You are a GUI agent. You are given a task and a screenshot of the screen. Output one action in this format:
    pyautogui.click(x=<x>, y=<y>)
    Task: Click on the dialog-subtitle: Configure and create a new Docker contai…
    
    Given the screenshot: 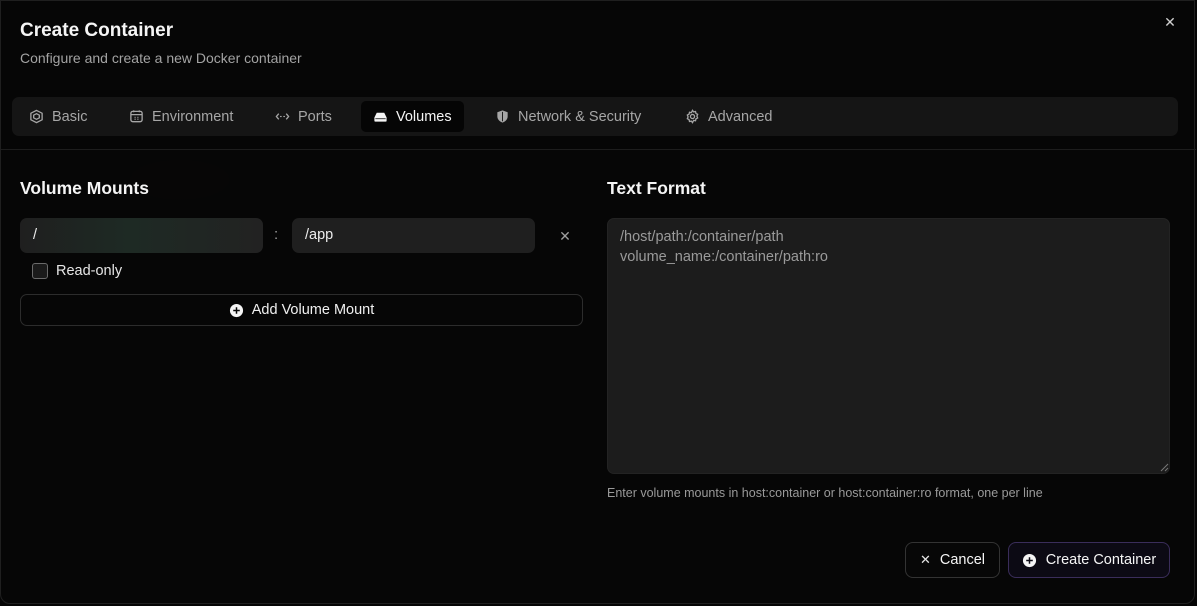 What is the action you would take?
    pyautogui.click(x=161, y=58)
    